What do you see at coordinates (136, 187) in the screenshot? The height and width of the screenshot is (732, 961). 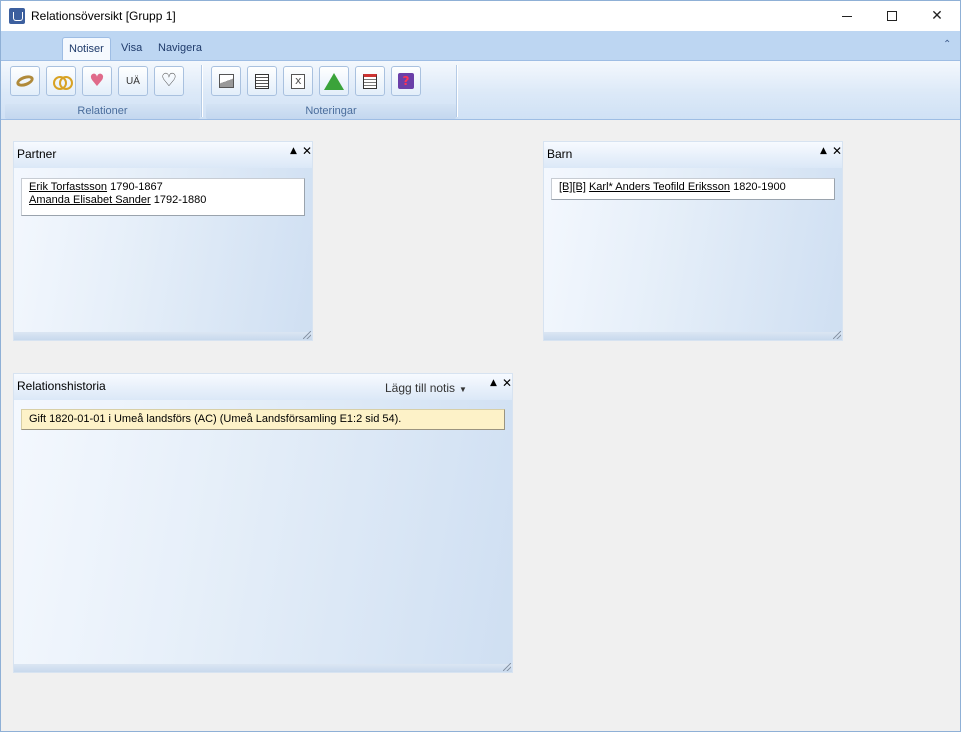 I see `person-years: 1790-1867` at bounding box center [136, 187].